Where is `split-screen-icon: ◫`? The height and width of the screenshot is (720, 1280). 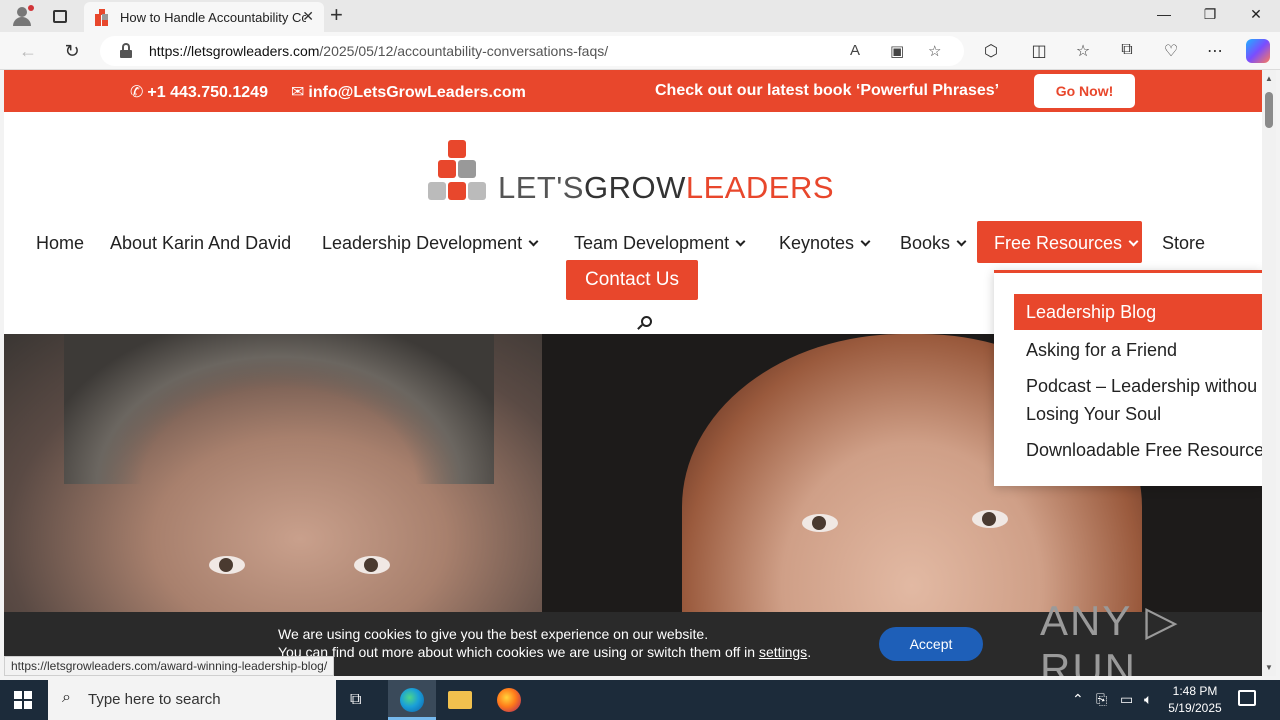 split-screen-icon: ◫ is located at coordinates (1039, 51).